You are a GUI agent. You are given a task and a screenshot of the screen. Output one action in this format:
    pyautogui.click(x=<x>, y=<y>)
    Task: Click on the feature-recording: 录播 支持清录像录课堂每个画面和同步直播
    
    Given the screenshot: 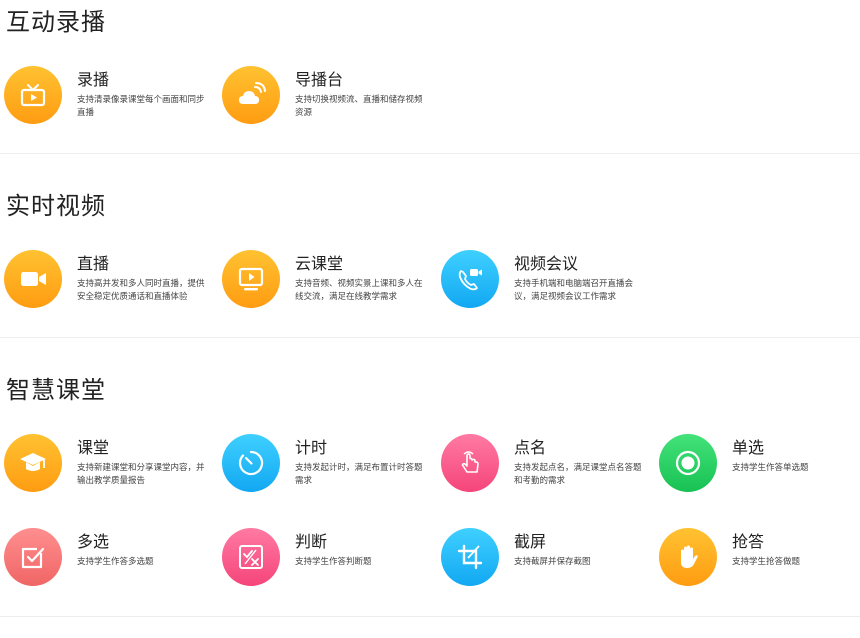 What is the action you would take?
    pyautogui.click(x=109, y=98)
    